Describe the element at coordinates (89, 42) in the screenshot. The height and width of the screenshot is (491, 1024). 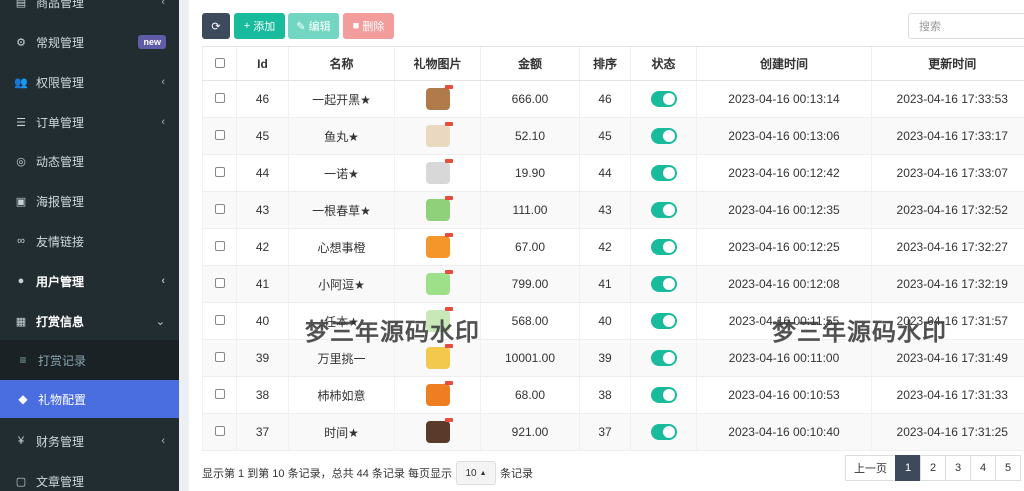
I see `sidebar-item-general: ⚙ 常规管理 new` at that location.